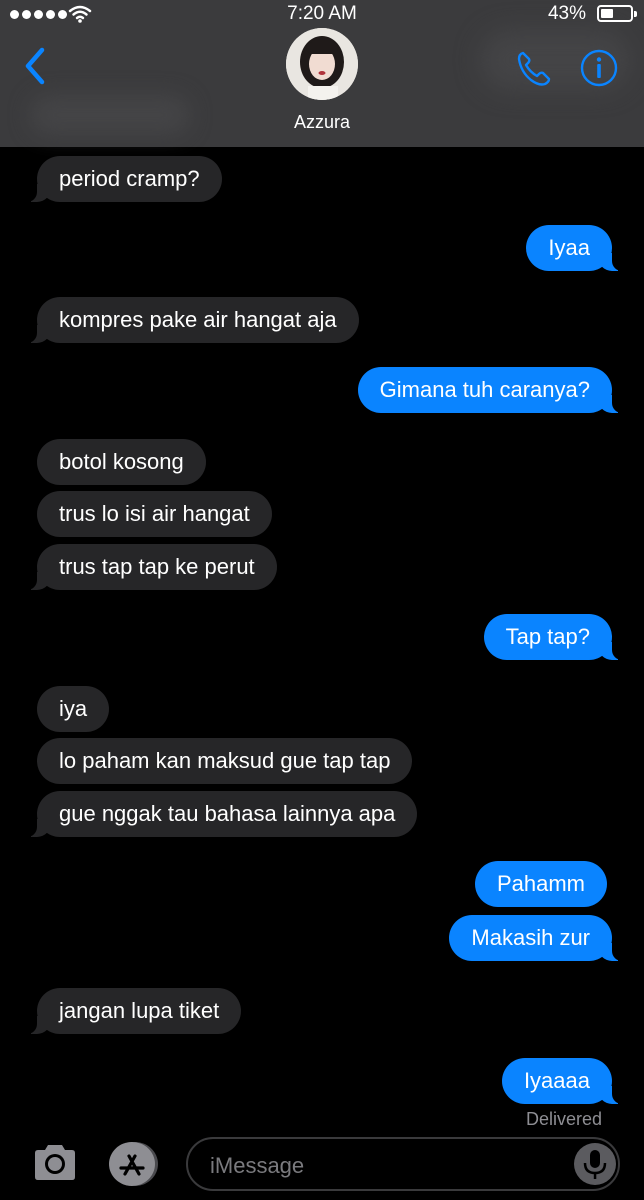 The height and width of the screenshot is (1200, 644). Describe the element at coordinates (547, 636) in the screenshot. I see `message-text: Tap tap?` at that location.